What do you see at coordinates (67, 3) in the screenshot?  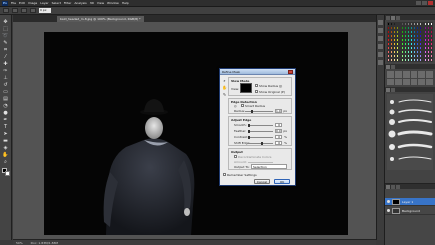 I see `menu-filter: Filter` at bounding box center [67, 3].